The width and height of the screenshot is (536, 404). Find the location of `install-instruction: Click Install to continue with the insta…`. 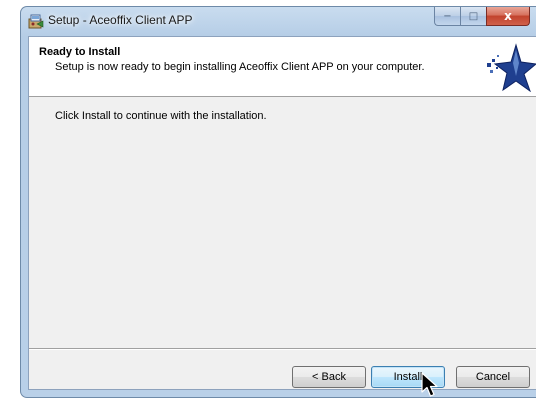

install-instruction: Click Install to continue with the insta… is located at coordinates (161, 116).